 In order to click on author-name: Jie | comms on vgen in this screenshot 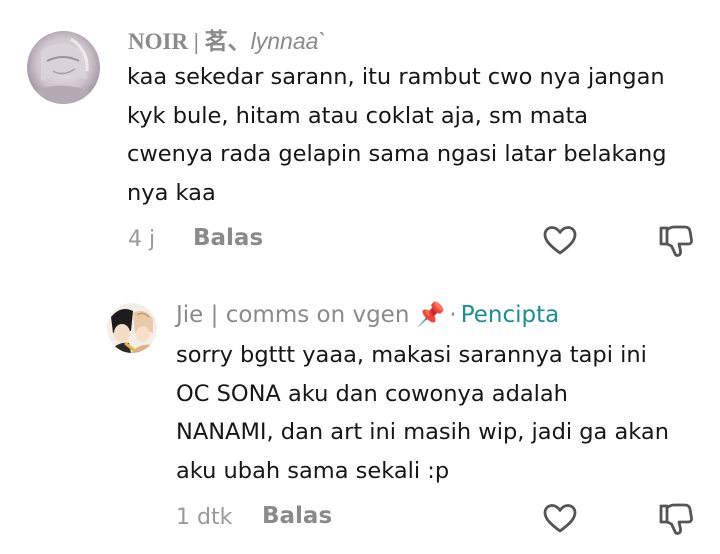, I will do `click(293, 315)`.